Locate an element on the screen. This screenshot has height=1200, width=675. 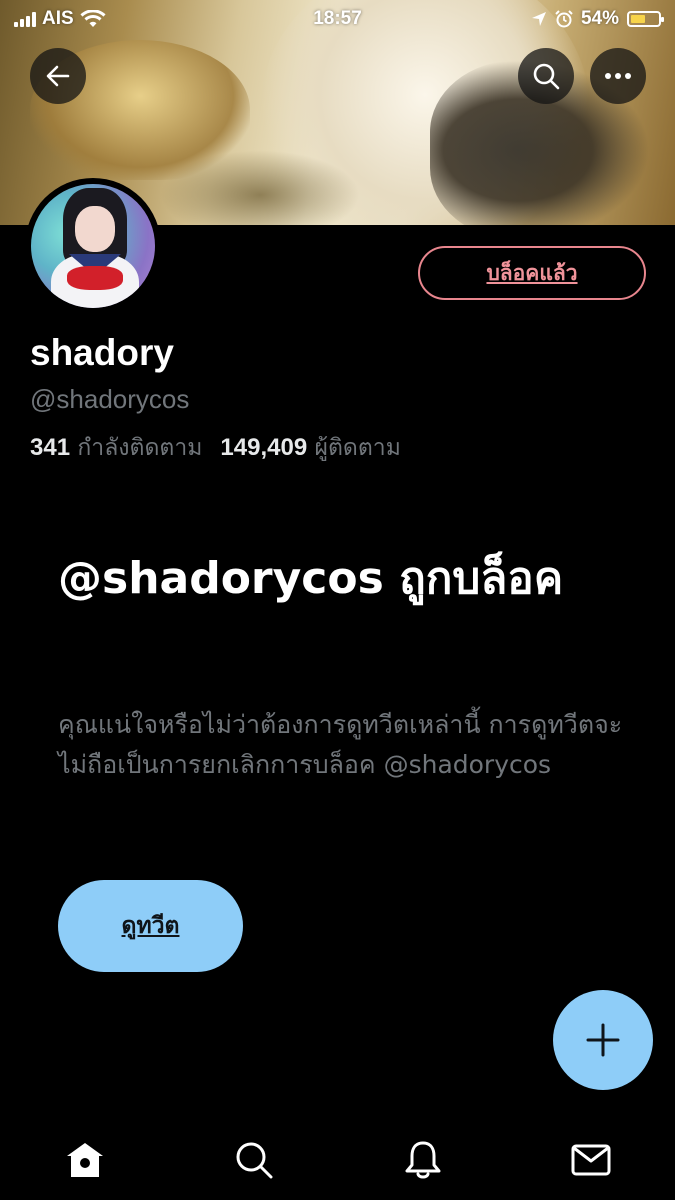
blocked-button: บล็อคแล้ว is located at coordinates (532, 273).